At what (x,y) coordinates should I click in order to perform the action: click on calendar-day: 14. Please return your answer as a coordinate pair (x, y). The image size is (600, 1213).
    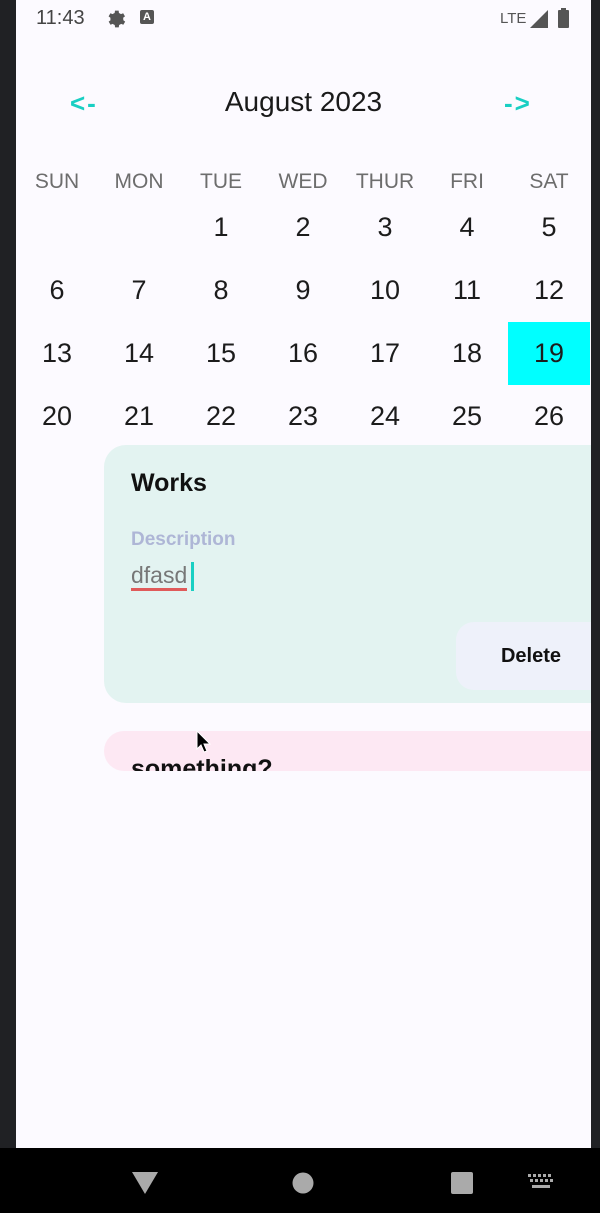
    Looking at the image, I should click on (139, 353).